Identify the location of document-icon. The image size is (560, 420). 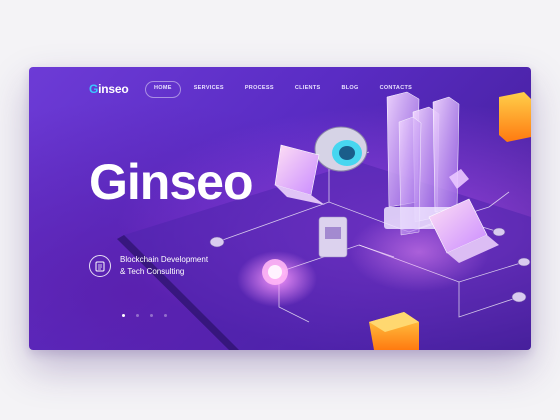
(100, 266).